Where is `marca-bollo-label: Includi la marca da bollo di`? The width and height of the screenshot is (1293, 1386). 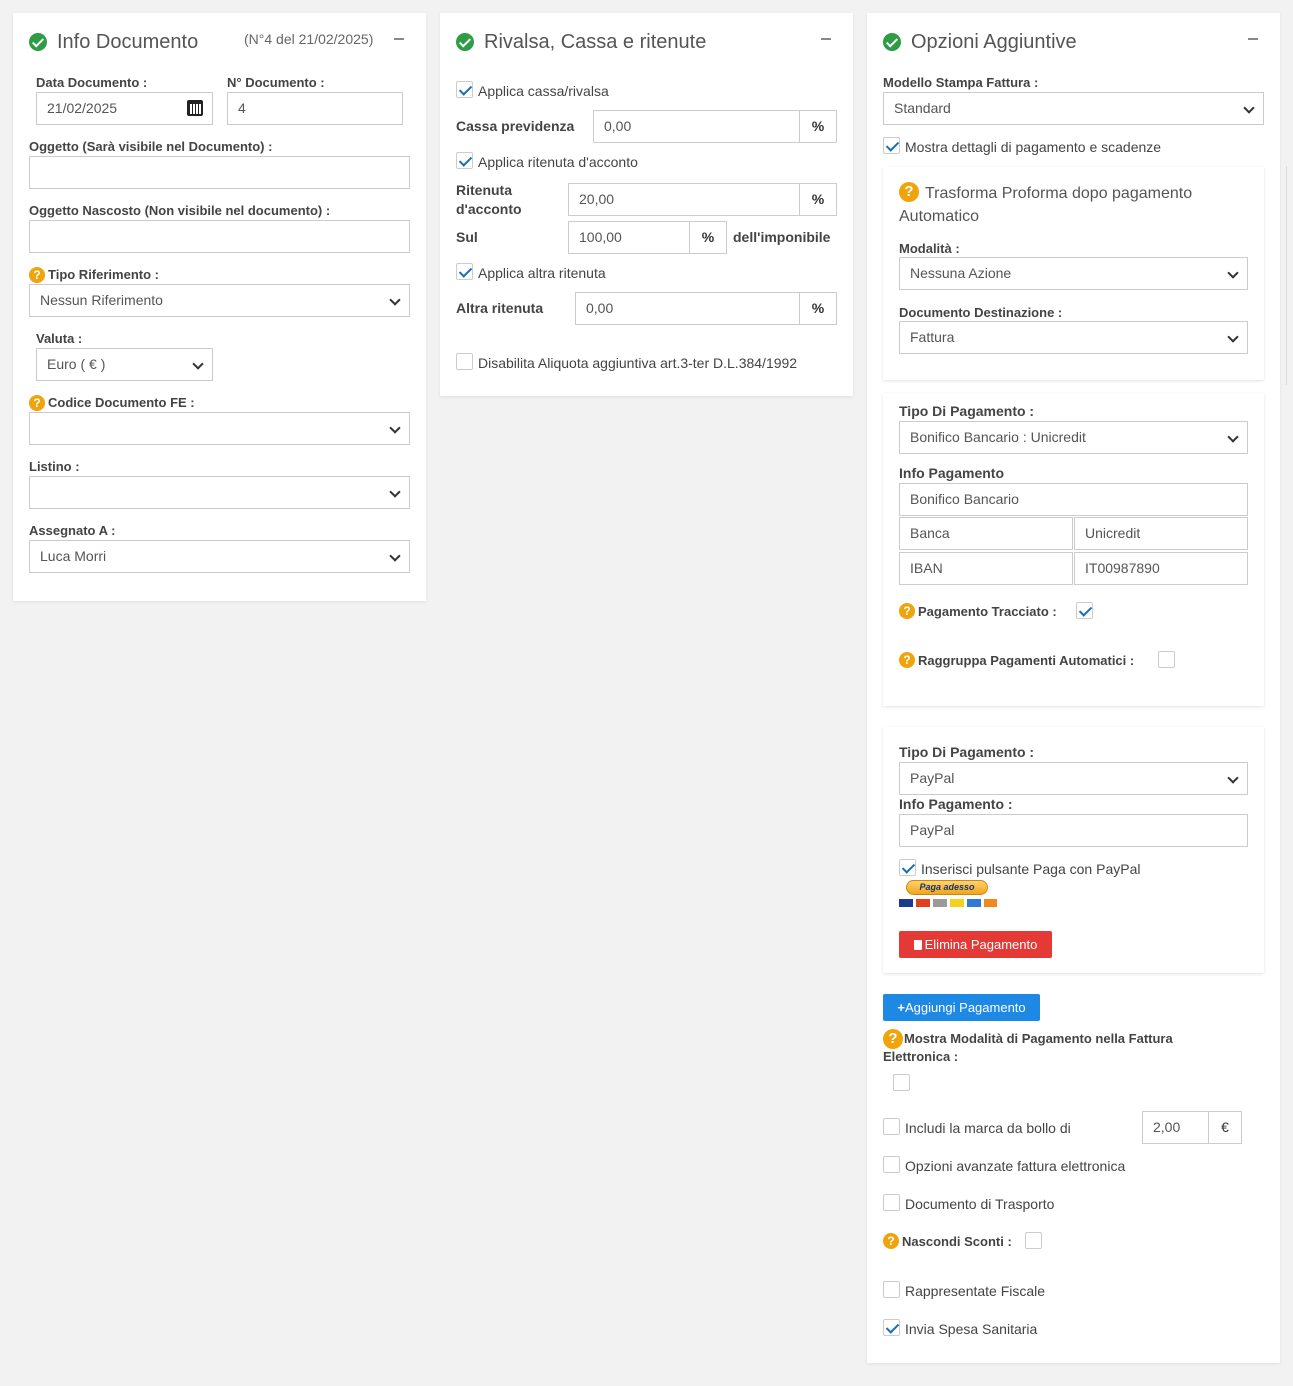 marca-bollo-label: Includi la marca da bollo di is located at coordinates (988, 1128).